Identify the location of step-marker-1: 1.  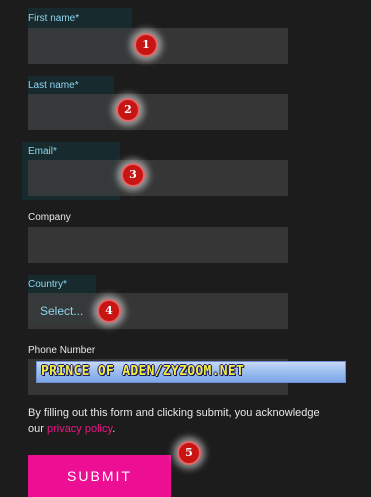
(146, 45).